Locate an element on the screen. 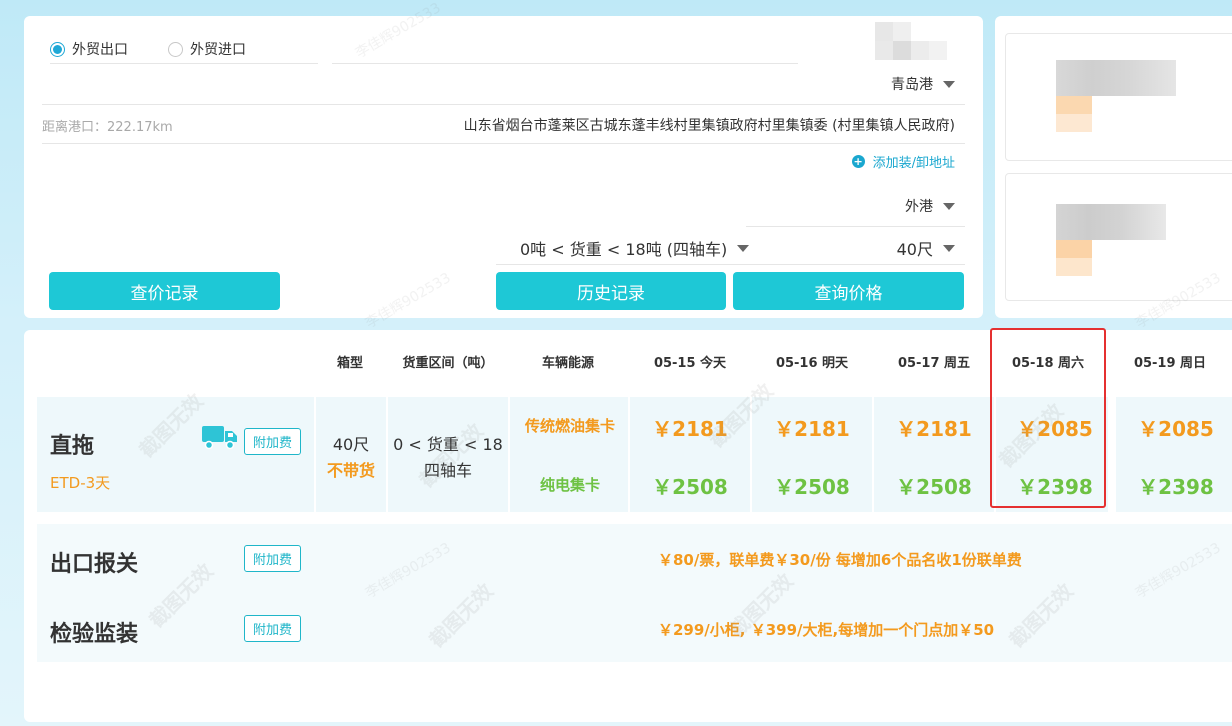 Image resolution: width=1232 pixels, height=726 pixels. address-input: 山东省烟台市蓬莱区古城东蓬丰线村里集镇政府村里集镇委 (村里集镇人民政府) is located at coordinates (709, 125).